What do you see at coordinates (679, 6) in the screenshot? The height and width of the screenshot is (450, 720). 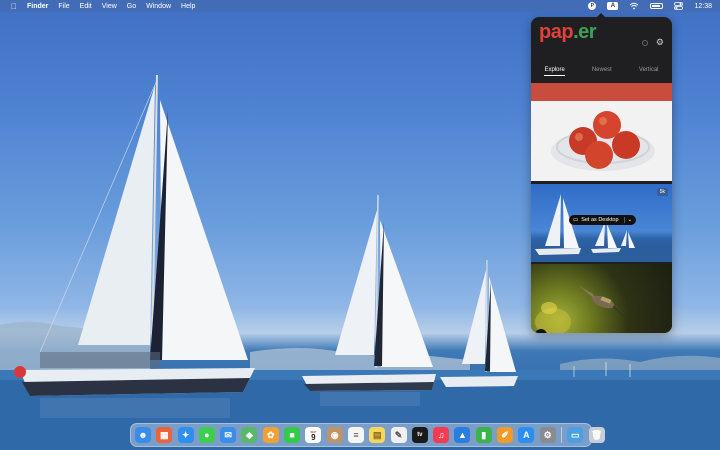 I see `control-center-icon` at bounding box center [679, 6].